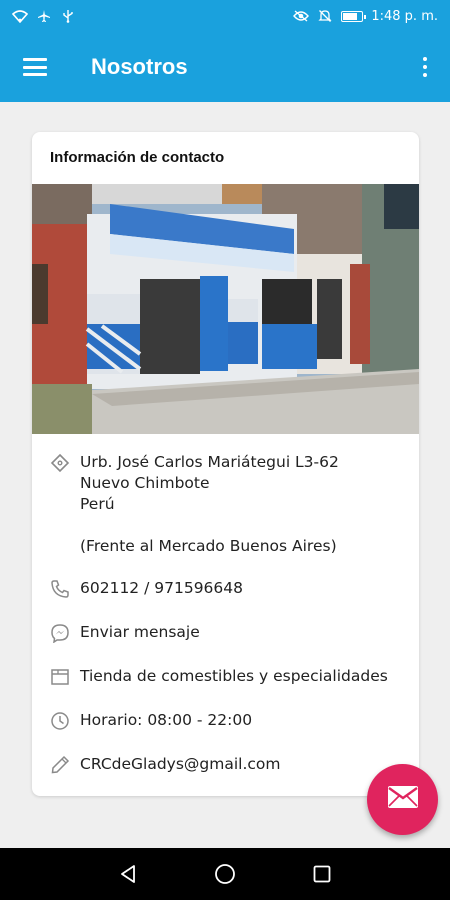 The image size is (450, 900). I want to click on hours-text: Horario: 08:00 - 22:00, so click(166, 720).